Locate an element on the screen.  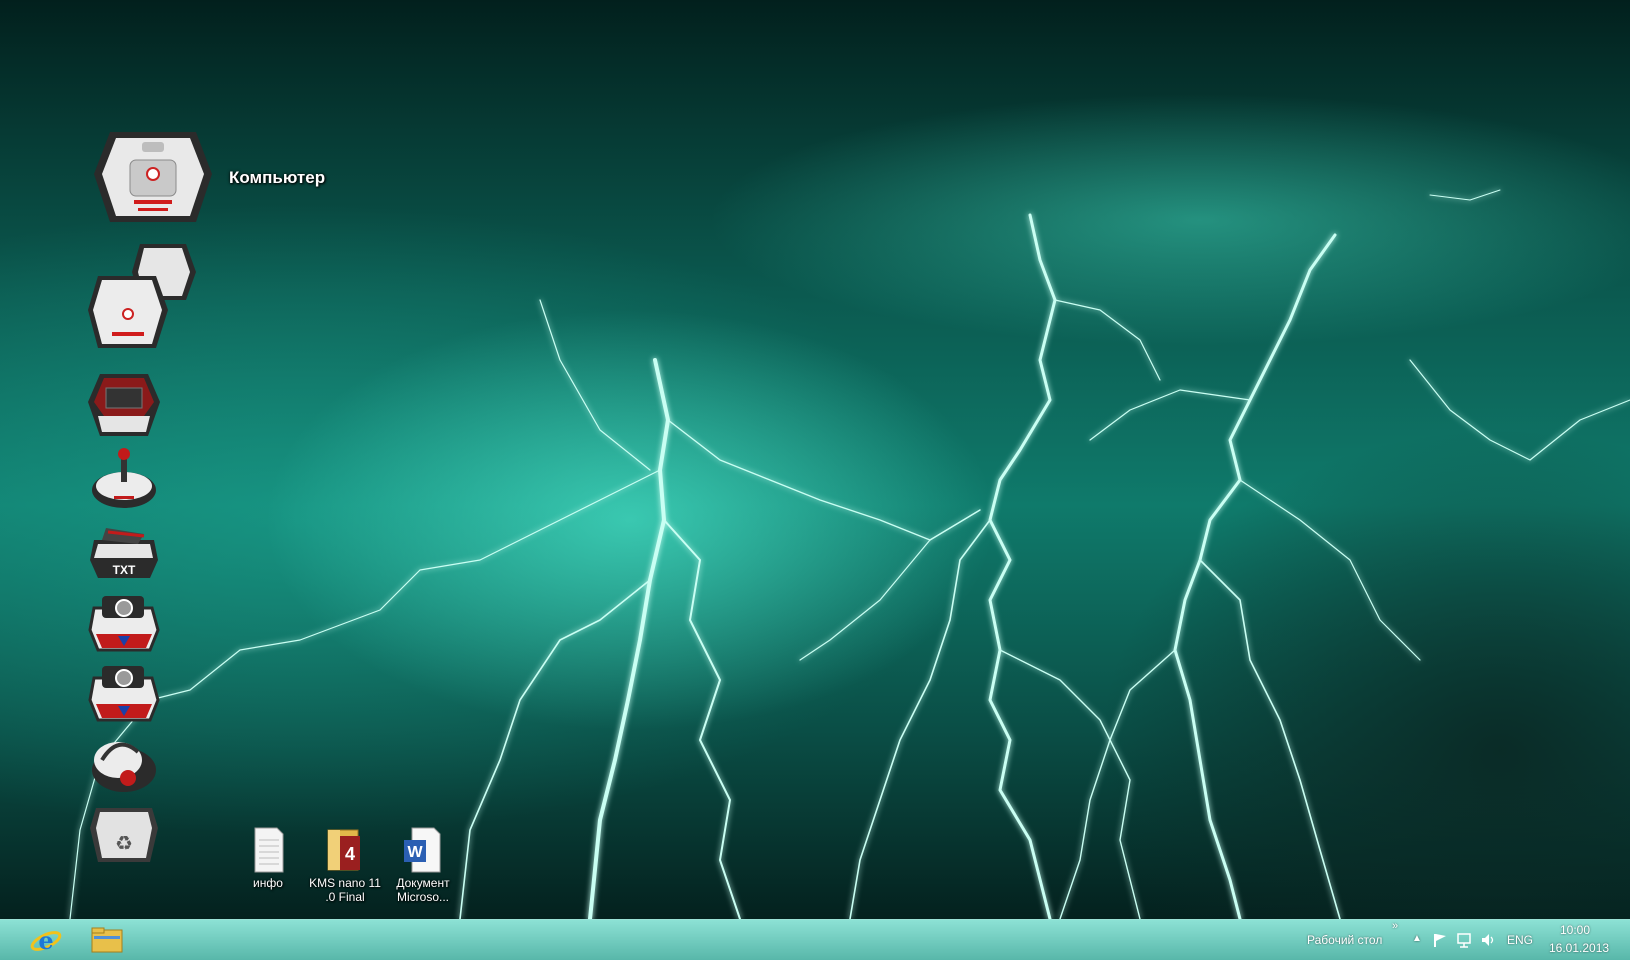
svg-text: W is located at coordinates (415, 852).